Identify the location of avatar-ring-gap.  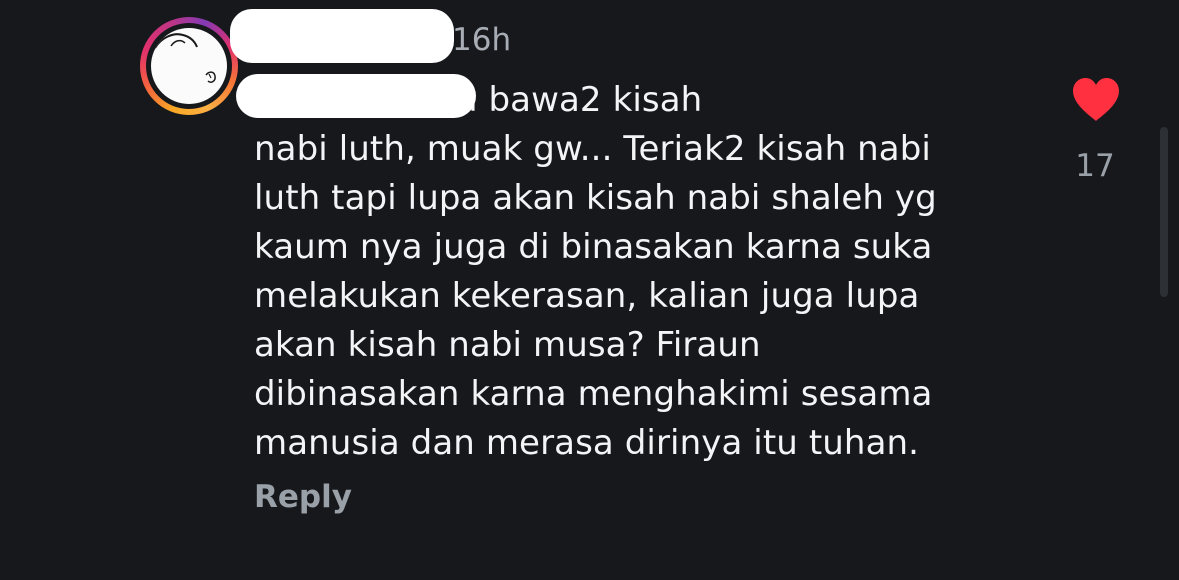
(189, 66).